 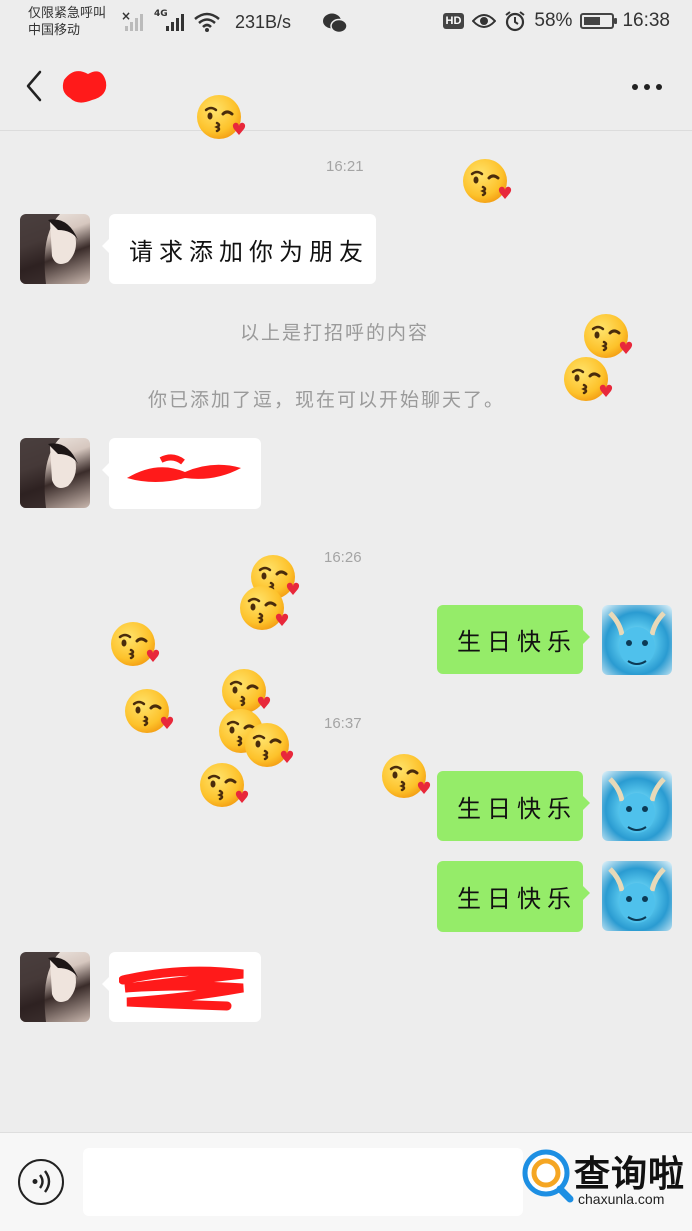 I want to click on battery-icon, so click(x=599, y=21).